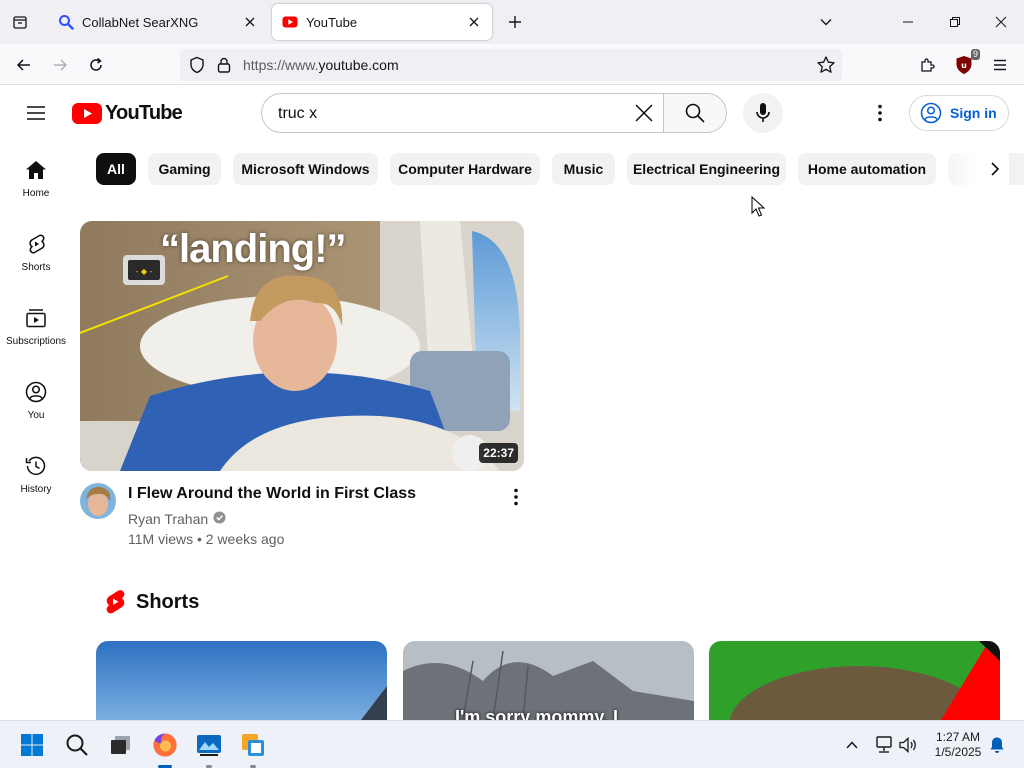 The height and width of the screenshot is (768, 1024). I want to click on logo-text: YouTube, so click(144, 113).